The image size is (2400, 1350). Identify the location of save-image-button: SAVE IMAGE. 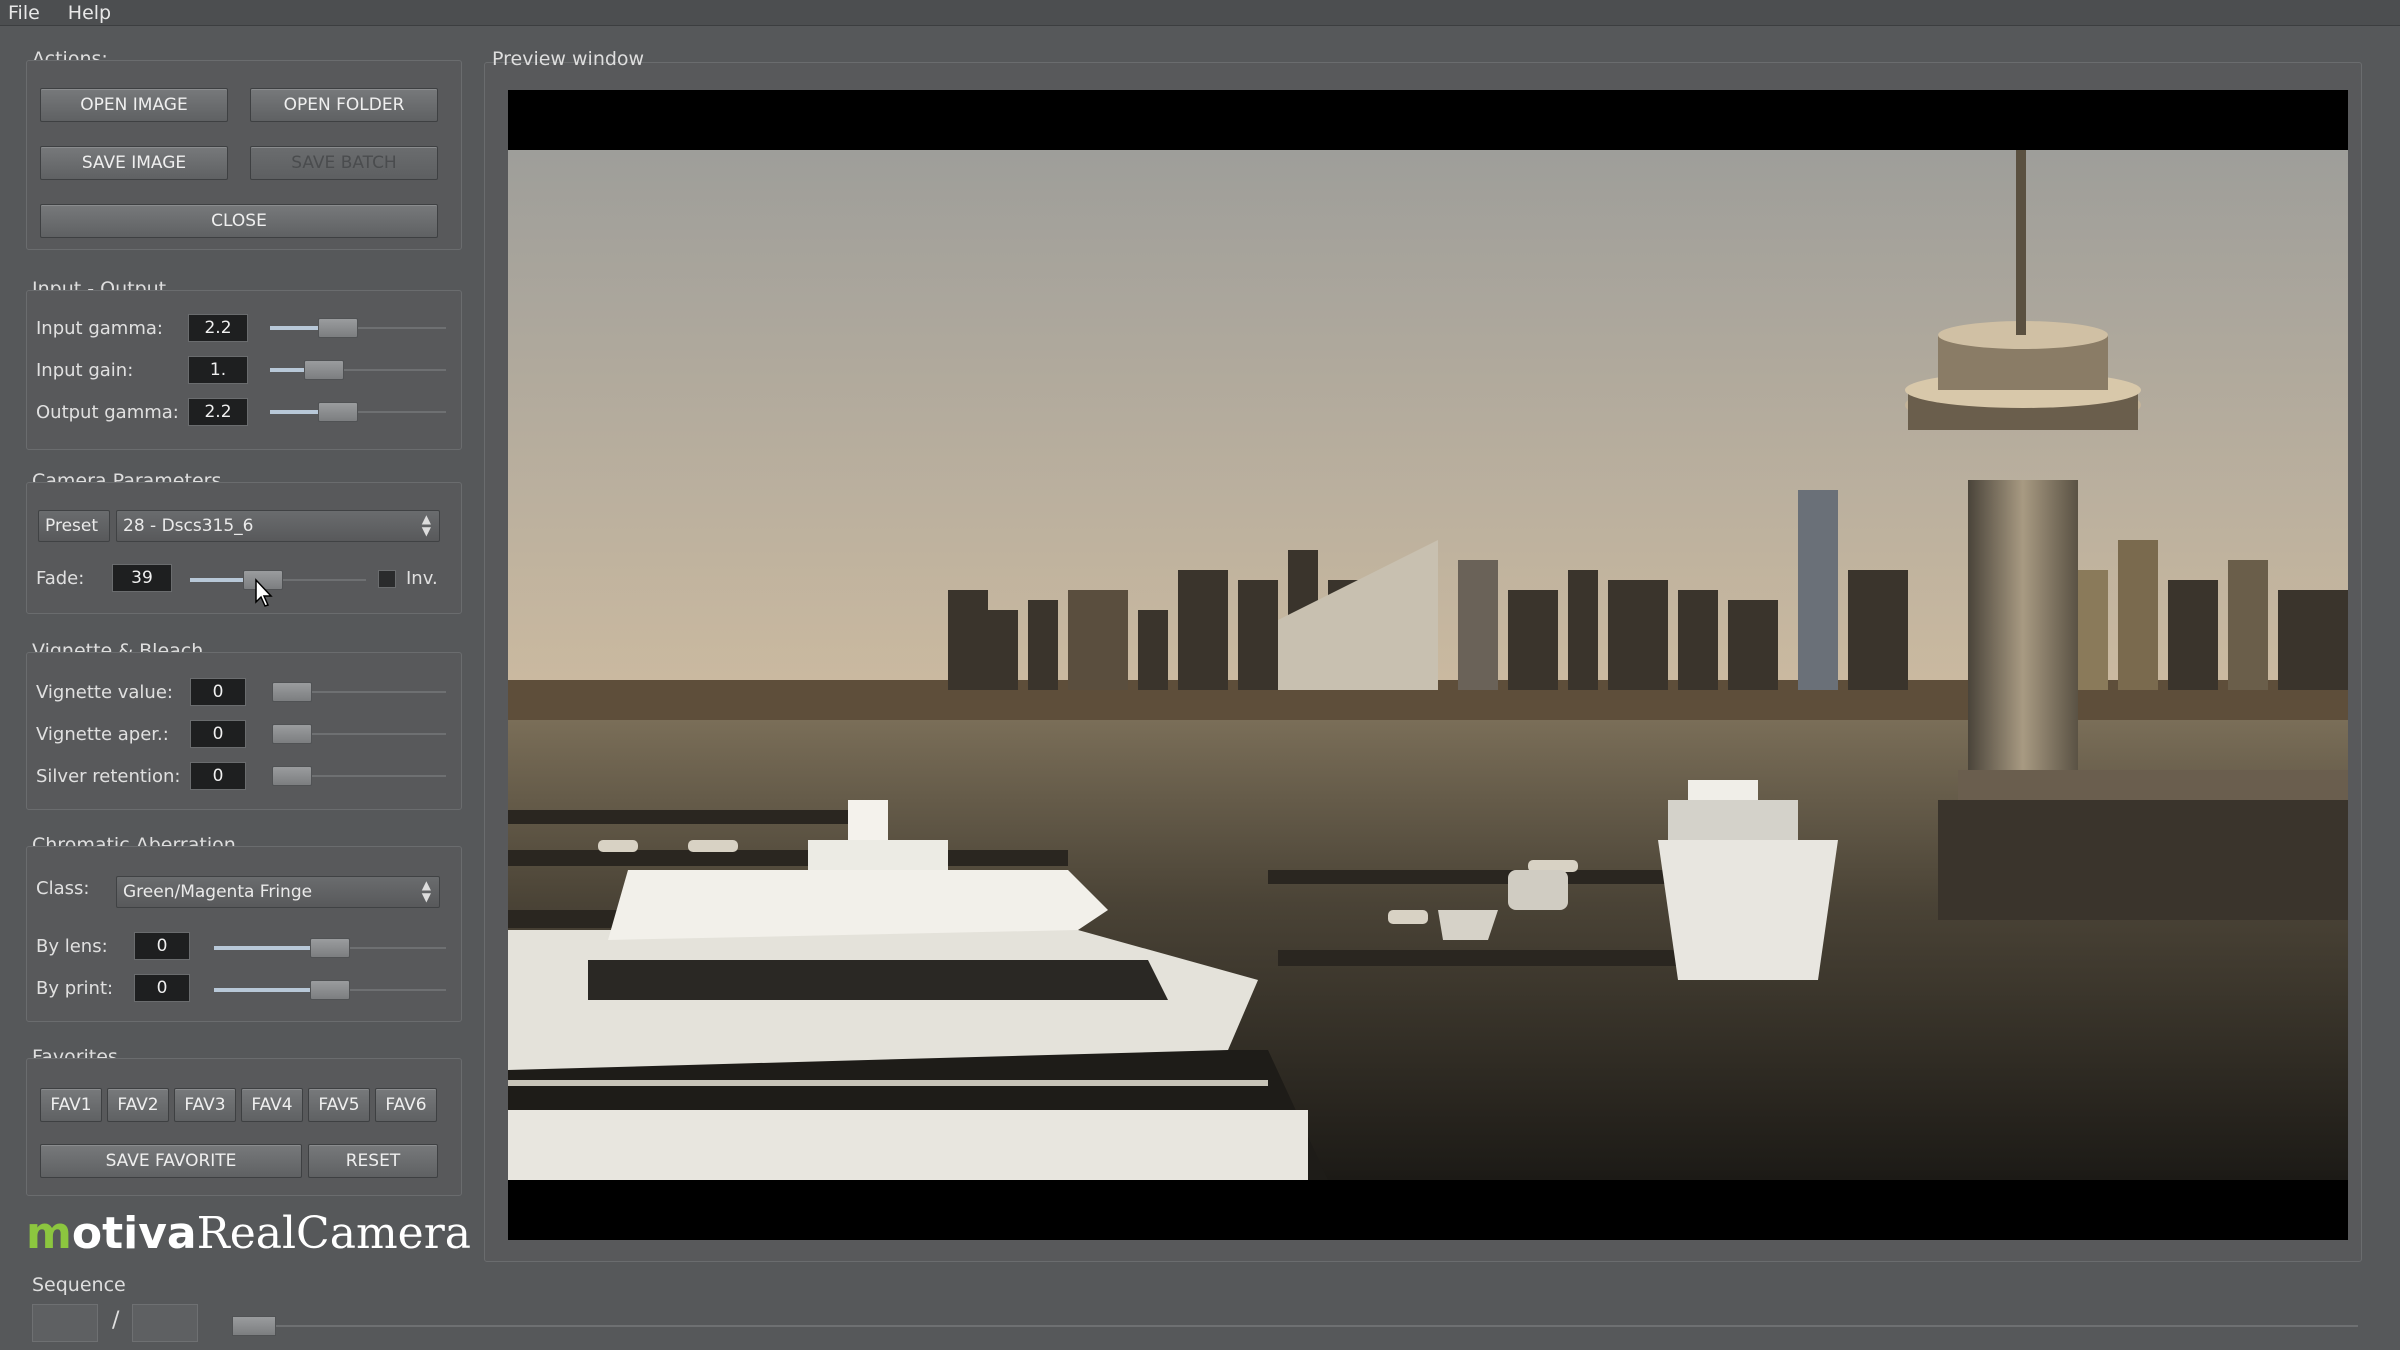
(134, 163).